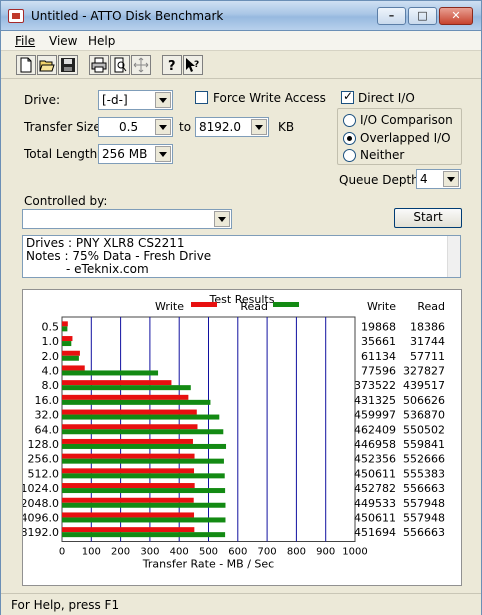  I want to click on write-value: 431325, so click(375, 400).